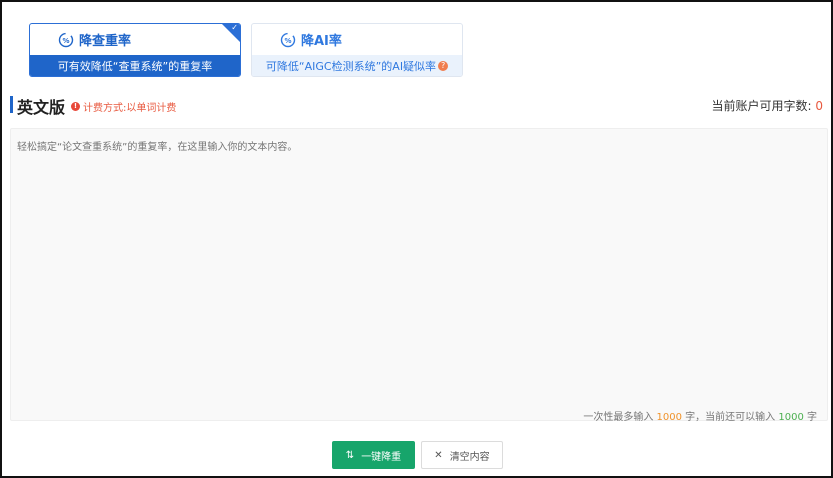 The height and width of the screenshot is (478, 833). Describe the element at coordinates (135, 39) in the screenshot. I see `mode-card-header: % 降查重率` at that location.